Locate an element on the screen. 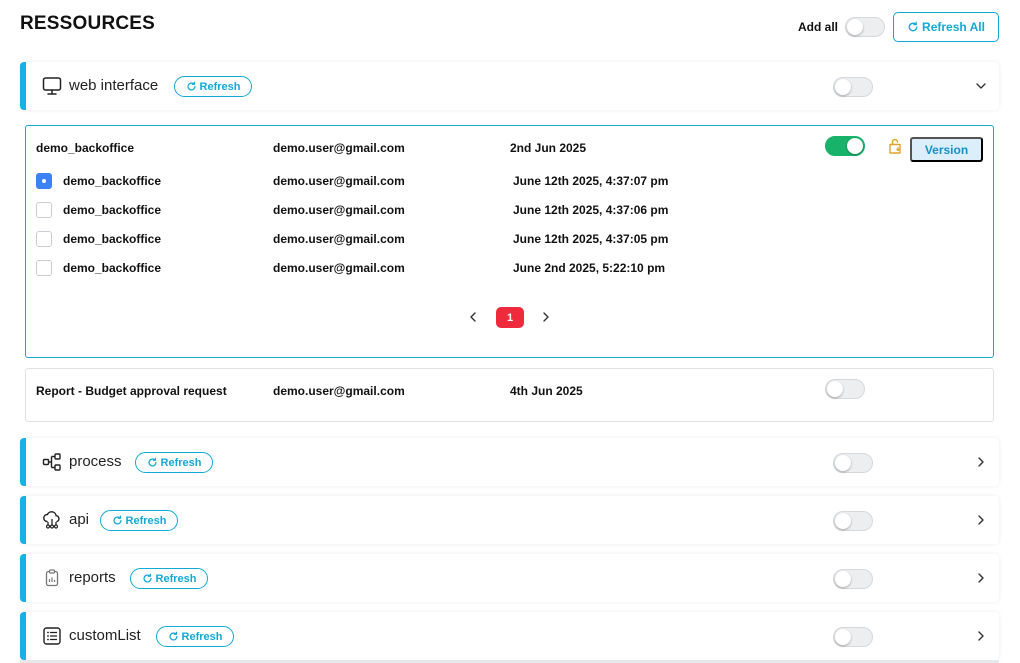 This screenshot has width=1020, height=663. pagination: 1 is located at coordinates (509, 317).